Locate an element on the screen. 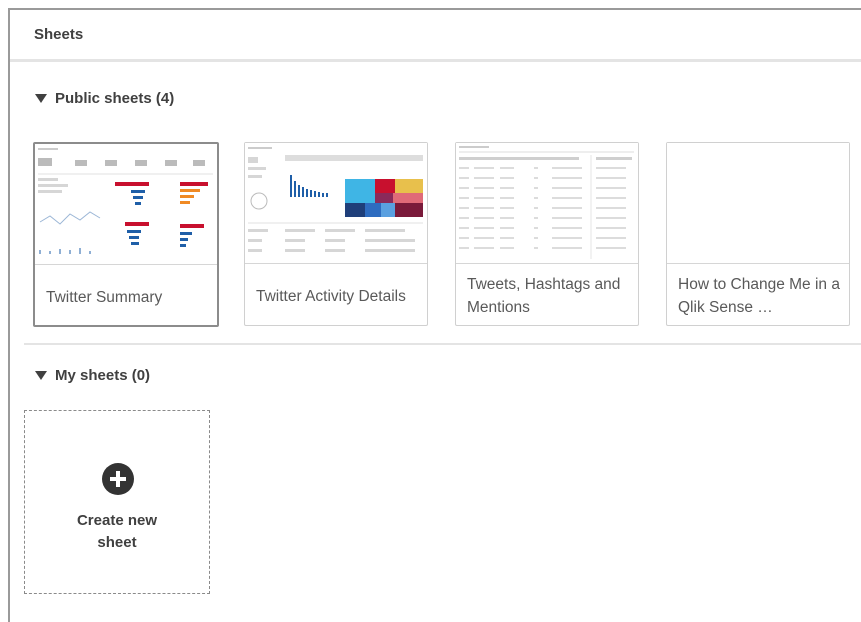 The width and height of the screenshot is (861, 622). plus-circle-icon is located at coordinates (118, 479).